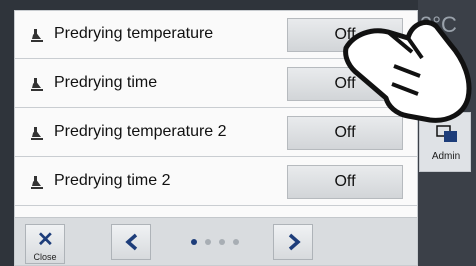 The height and width of the screenshot is (266, 476). Describe the element at coordinates (45, 257) in the screenshot. I see `close-label: Close` at that location.